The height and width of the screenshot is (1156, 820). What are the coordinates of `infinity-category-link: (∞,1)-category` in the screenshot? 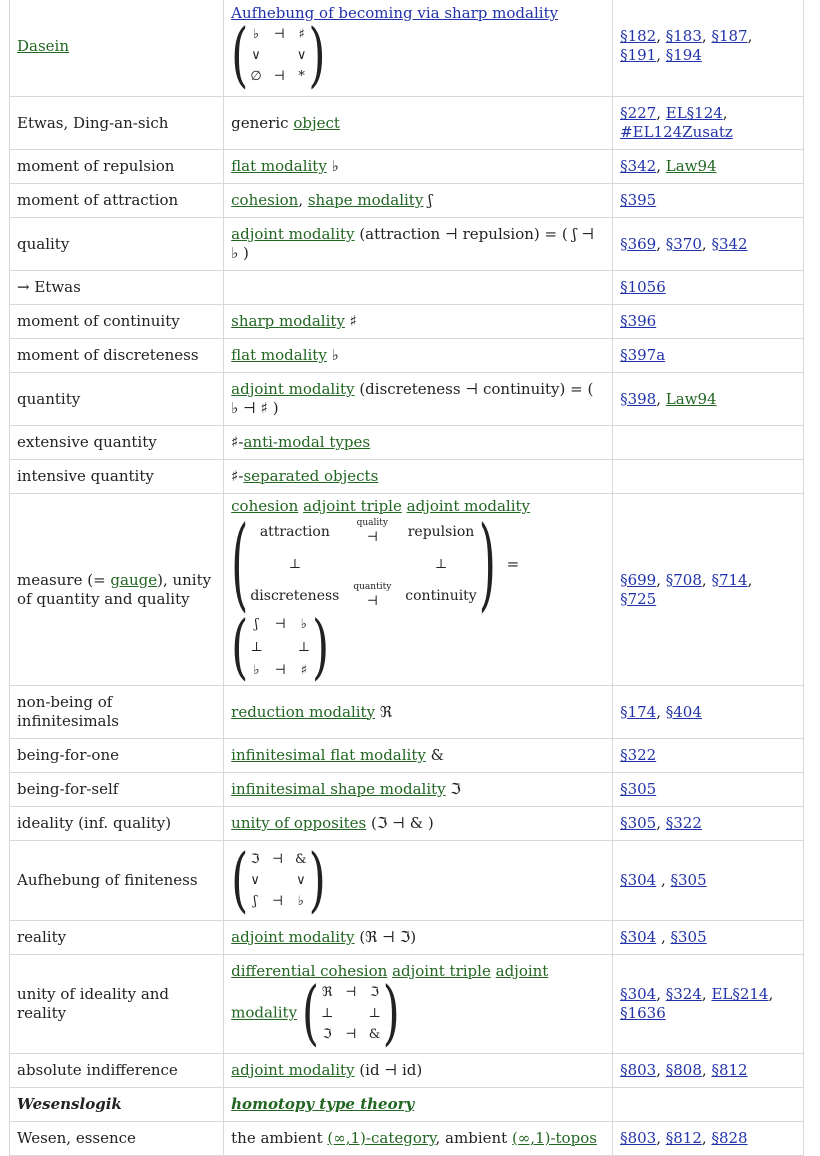 It's located at (381, 1138).